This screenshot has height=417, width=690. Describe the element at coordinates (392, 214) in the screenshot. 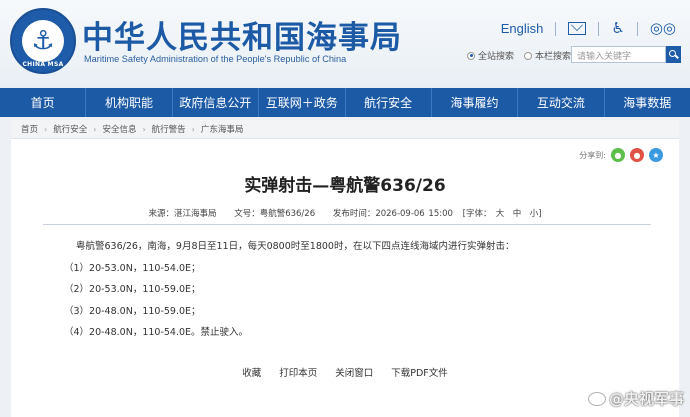

I see `meta-date: 发布时间：2026-09-06 15:00` at that location.